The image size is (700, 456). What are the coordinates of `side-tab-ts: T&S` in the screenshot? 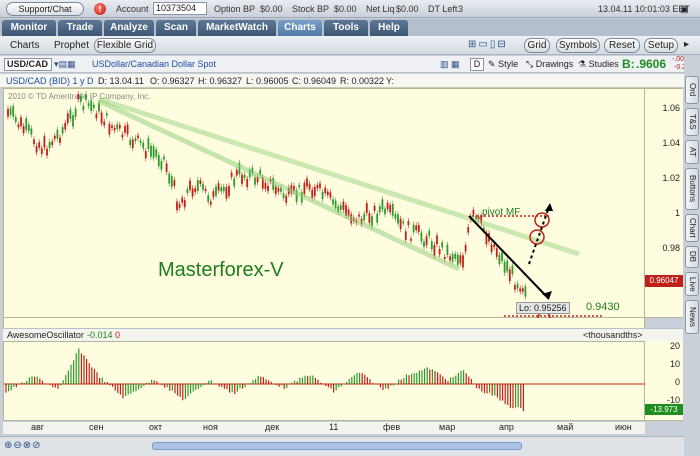 It's located at (692, 122).